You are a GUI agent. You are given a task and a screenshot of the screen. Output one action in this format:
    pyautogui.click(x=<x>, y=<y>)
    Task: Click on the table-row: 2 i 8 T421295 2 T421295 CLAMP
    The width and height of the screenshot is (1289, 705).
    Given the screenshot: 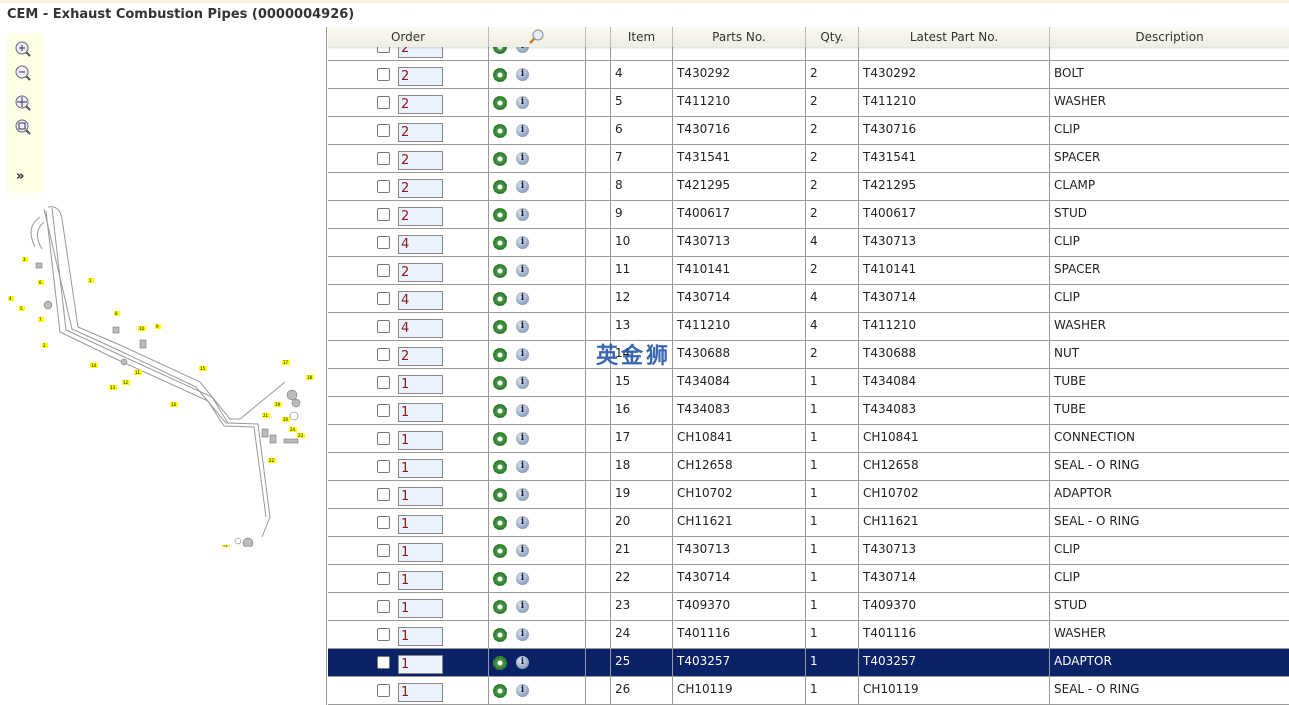 What is the action you would take?
    pyautogui.click(x=808, y=187)
    